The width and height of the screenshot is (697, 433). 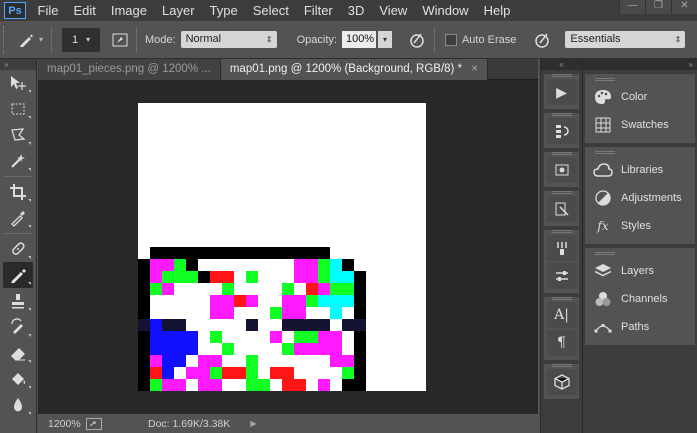 What do you see at coordinates (192, 349) in the screenshot?
I see `pixel-blue` at bounding box center [192, 349].